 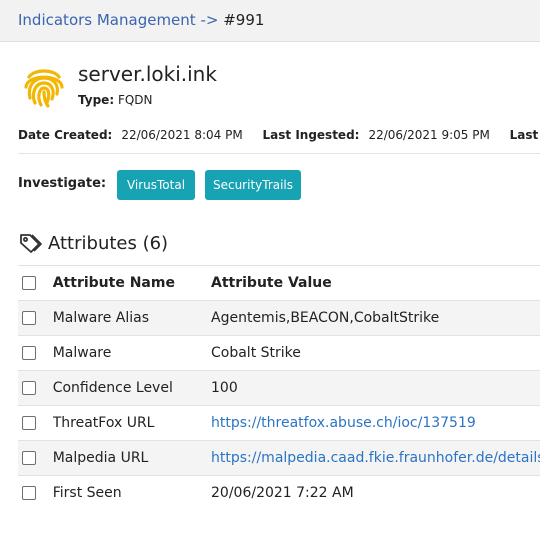 I want to click on attribute-value: Agentemis,BEACON,CobaltStrike, so click(x=325, y=318).